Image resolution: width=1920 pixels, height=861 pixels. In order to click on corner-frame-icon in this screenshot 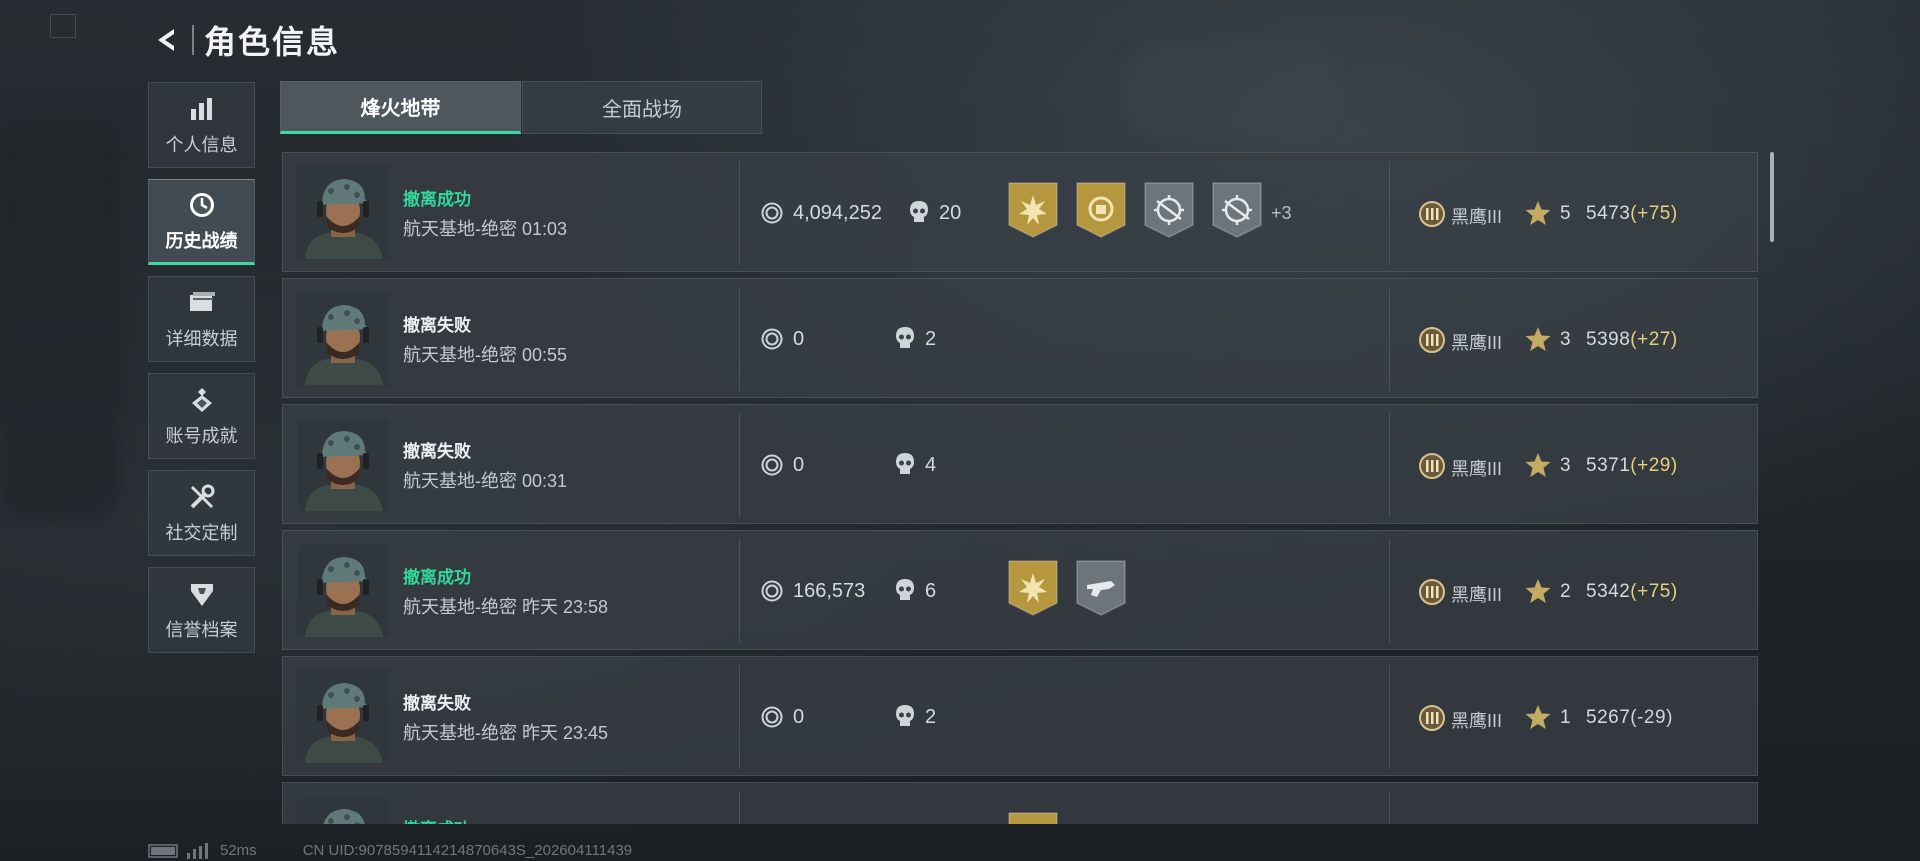, I will do `click(63, 26)`.